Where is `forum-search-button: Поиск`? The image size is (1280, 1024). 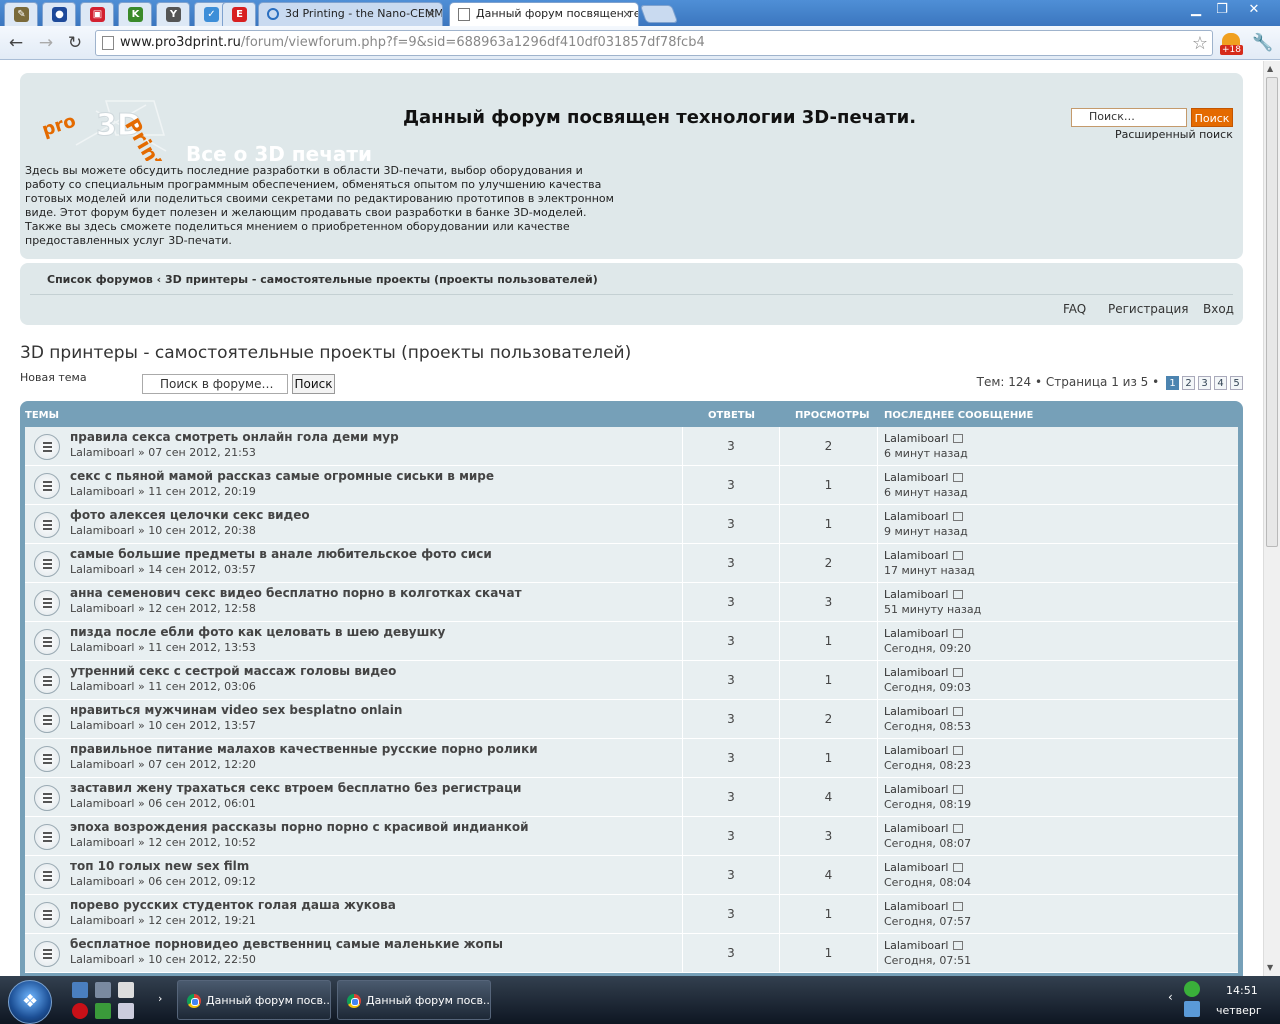
forum-search-button: Поиск is located at coordinates (313, 384).